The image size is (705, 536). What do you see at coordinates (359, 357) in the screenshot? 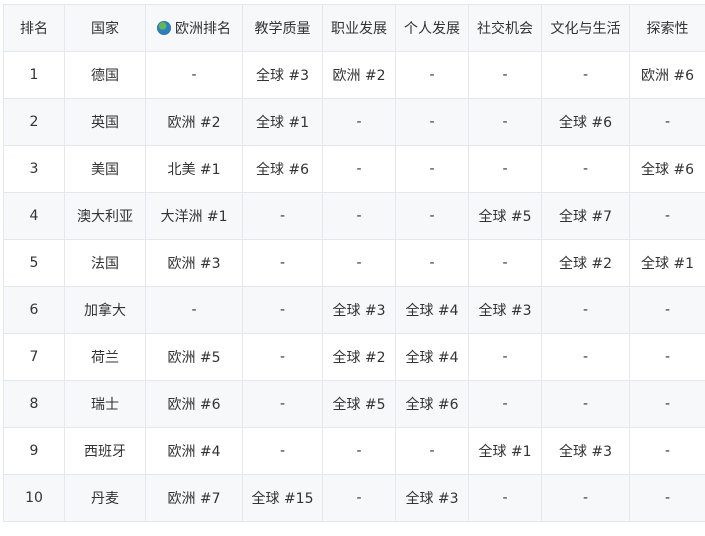
I see `cell-career: 全球 #2` at bounding box center [359, 357].